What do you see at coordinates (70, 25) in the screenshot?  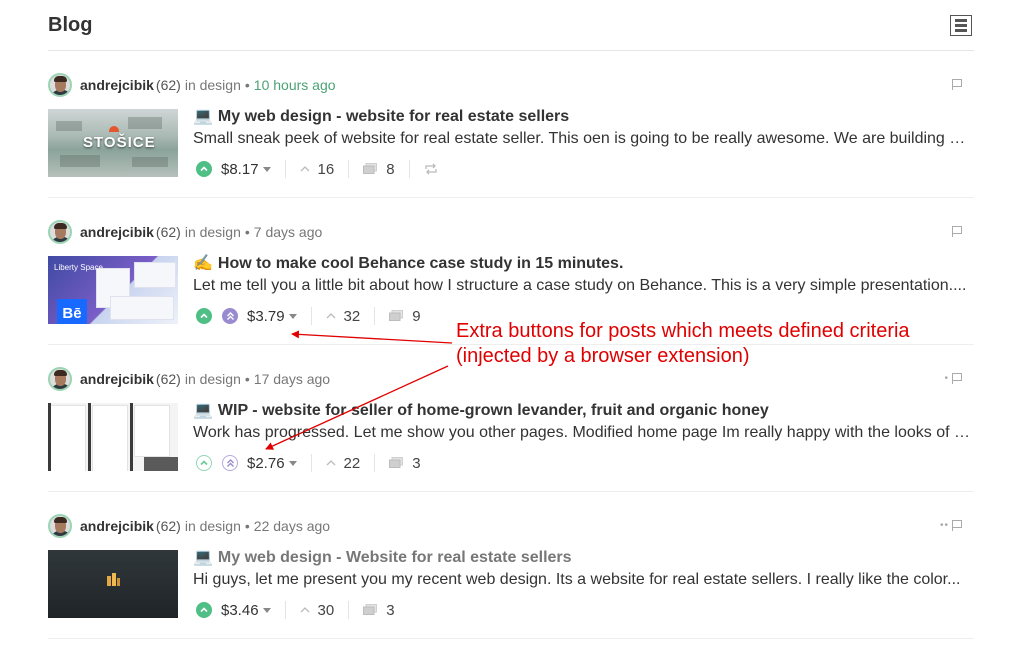 I see `page-title: Blog` at bounding box center [70, 25].